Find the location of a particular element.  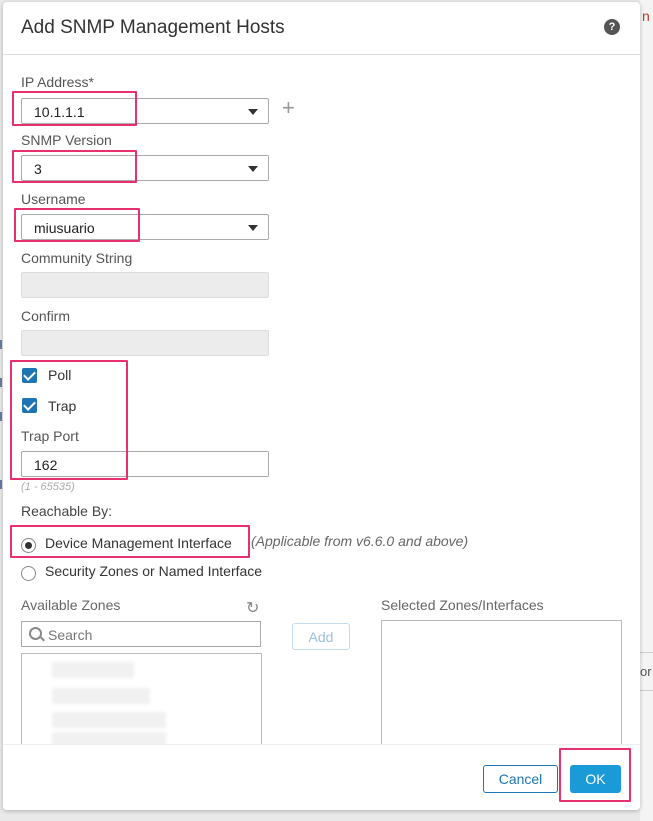

community-string-label: Community String is located at coordinates (77, 258).